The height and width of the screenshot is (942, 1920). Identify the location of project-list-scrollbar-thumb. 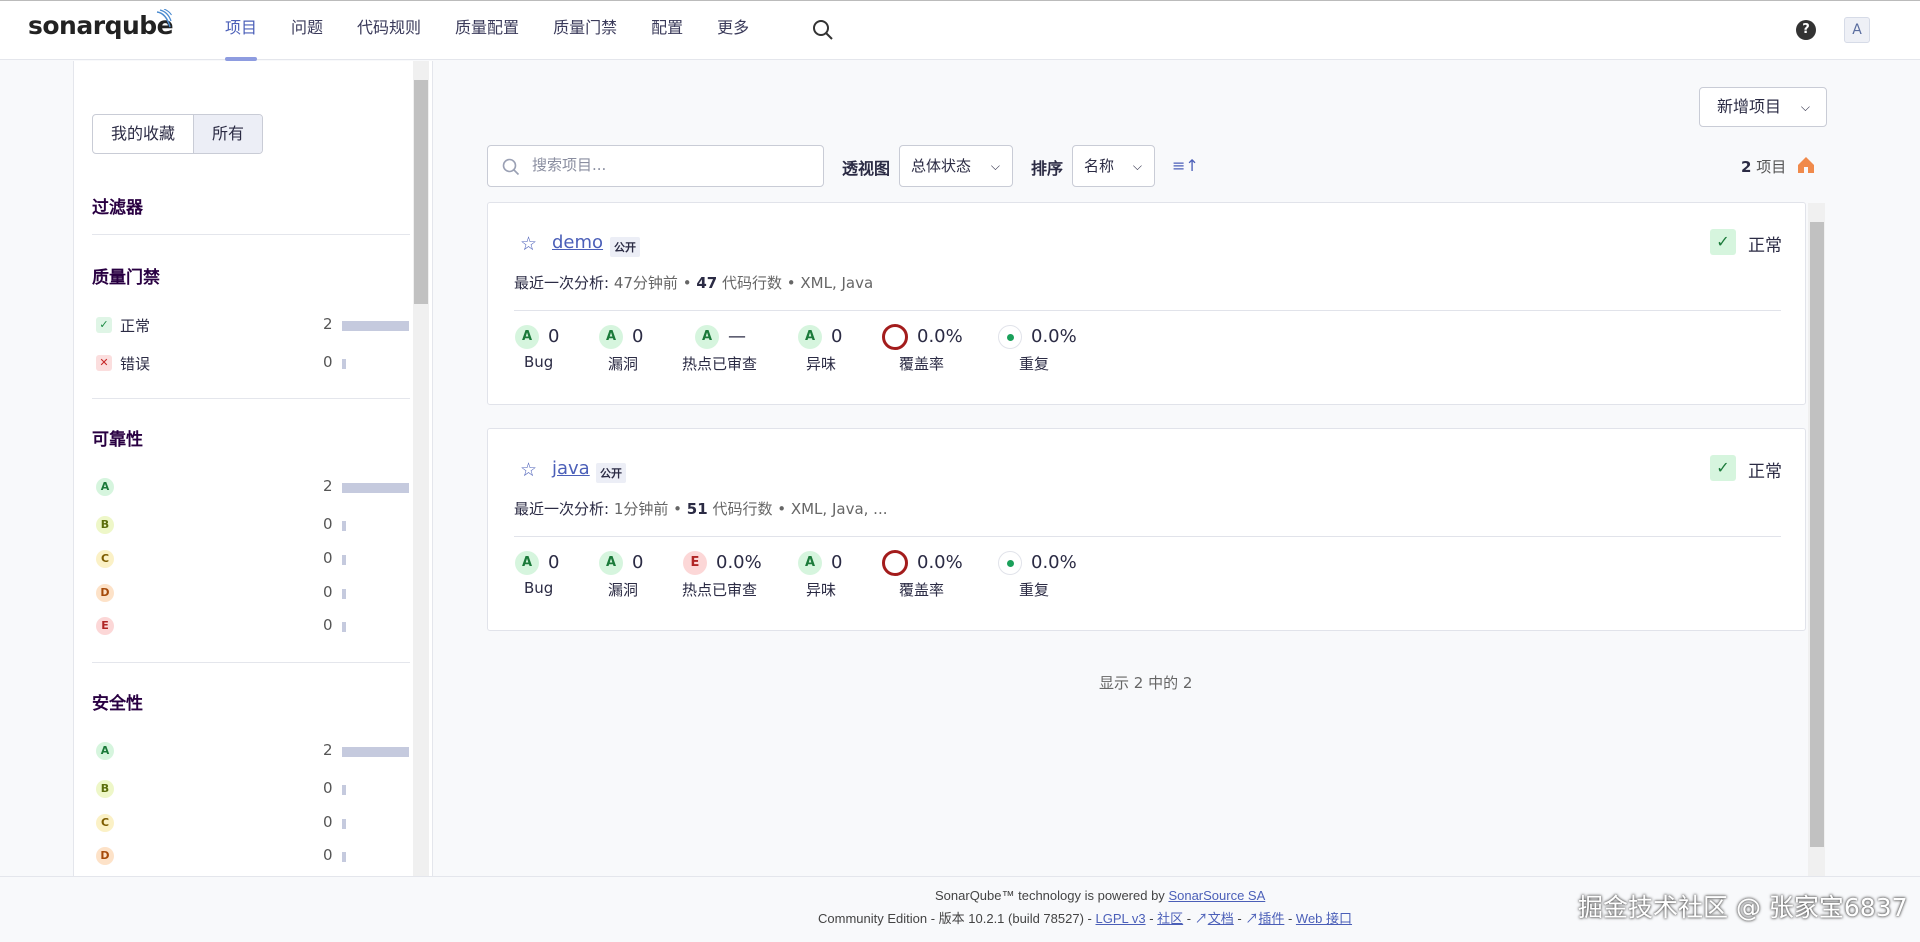
(1817, 534).